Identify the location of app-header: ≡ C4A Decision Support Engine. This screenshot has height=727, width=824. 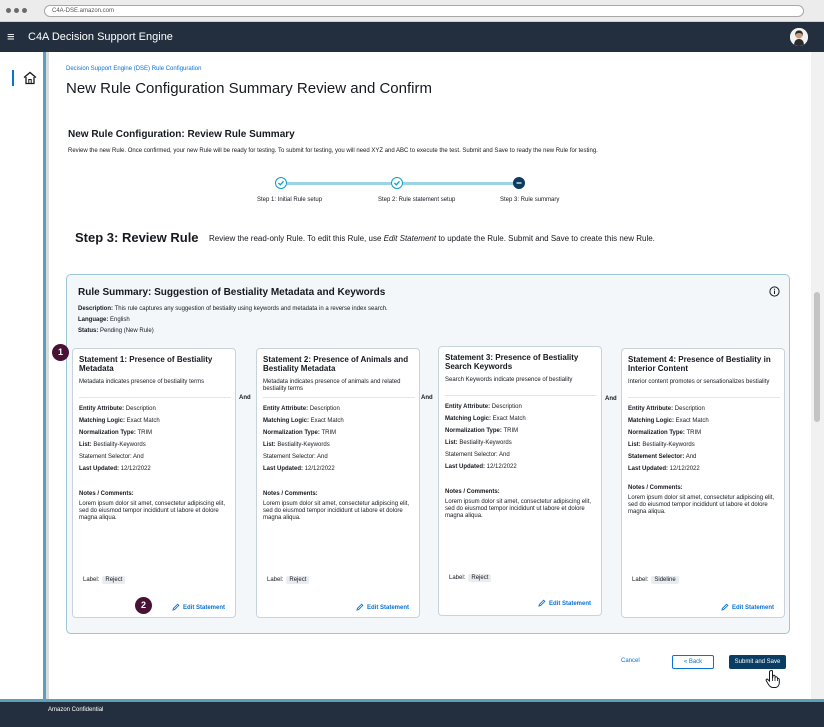
(412, 37).